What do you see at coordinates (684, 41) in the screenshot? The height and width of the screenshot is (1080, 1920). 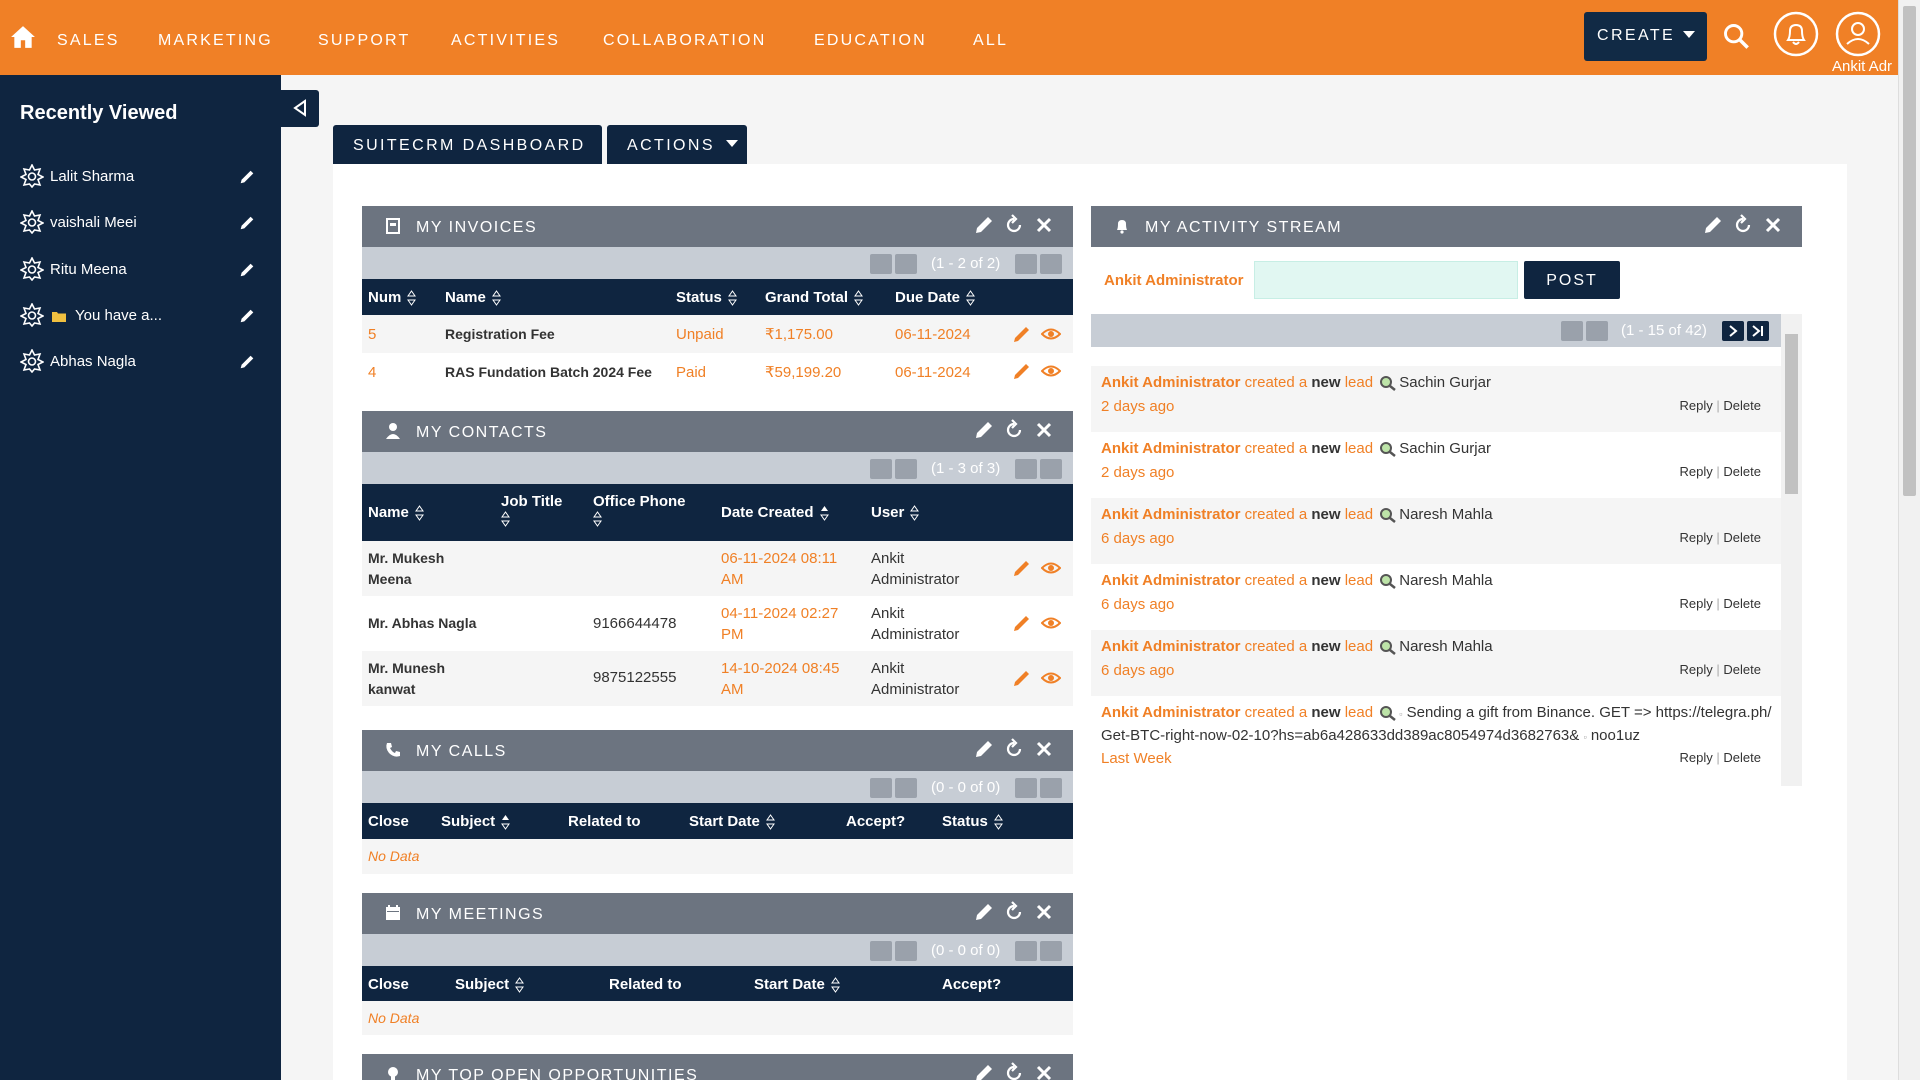 I see `nav-collaboration: Collaboration` at bounding box center [684, 41].